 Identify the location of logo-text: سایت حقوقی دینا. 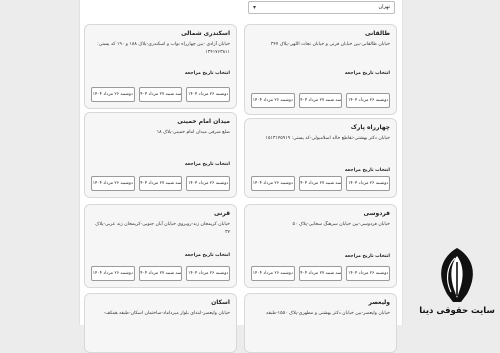
(457, 311).